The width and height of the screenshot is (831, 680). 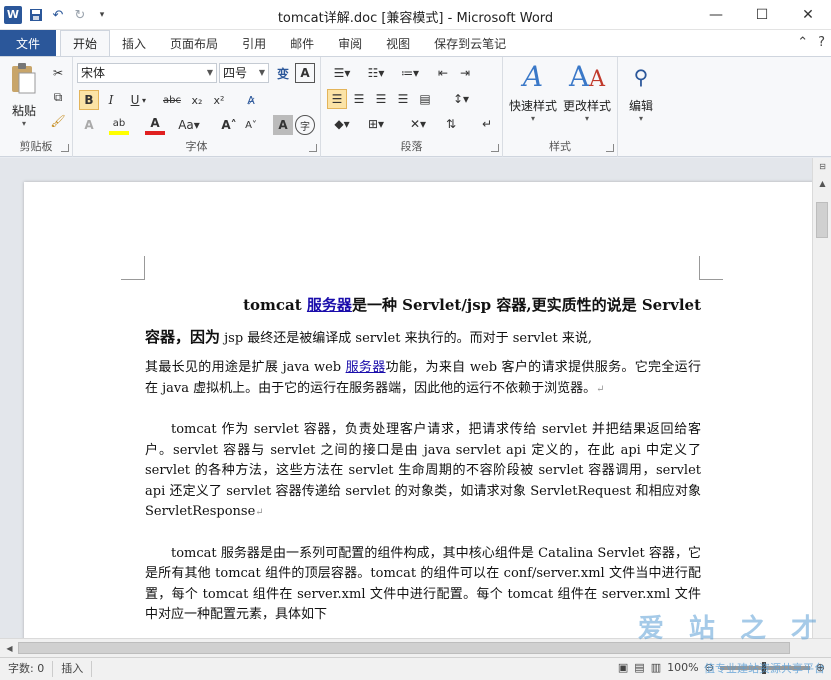 What do you see at coordinates (283, 73) in the screenshot?
I see `phonetic-guide-icon: 变` at bounding box center [283, 73].